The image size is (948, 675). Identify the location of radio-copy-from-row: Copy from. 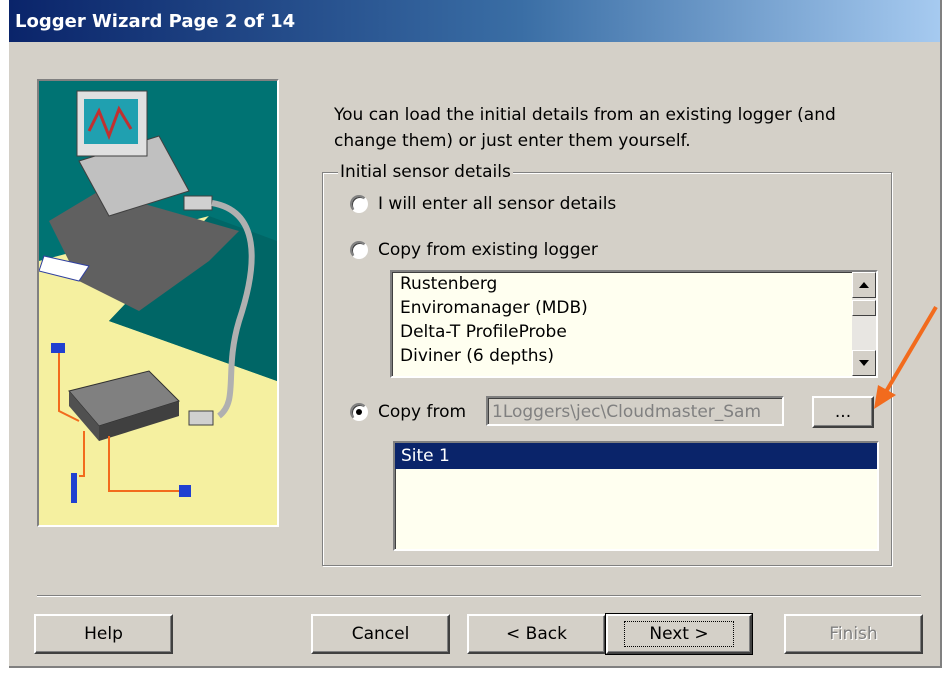
(408, 412).